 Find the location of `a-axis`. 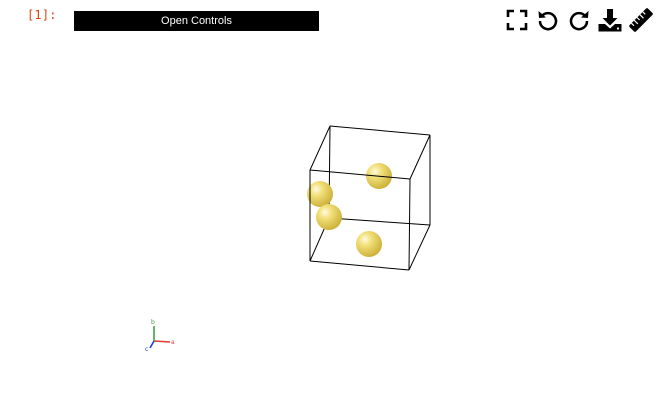

a-axis is located at coordinates (162, 341).